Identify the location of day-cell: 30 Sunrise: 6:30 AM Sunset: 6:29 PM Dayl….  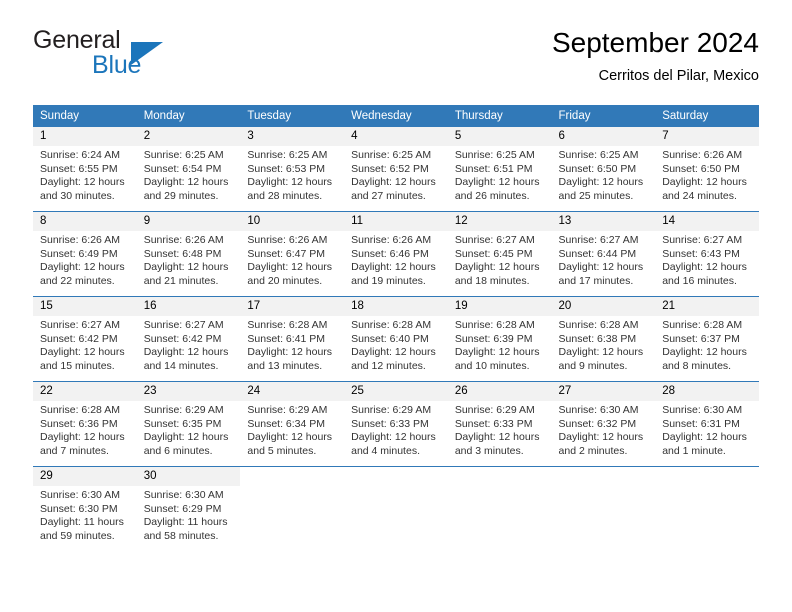
(188, 509).